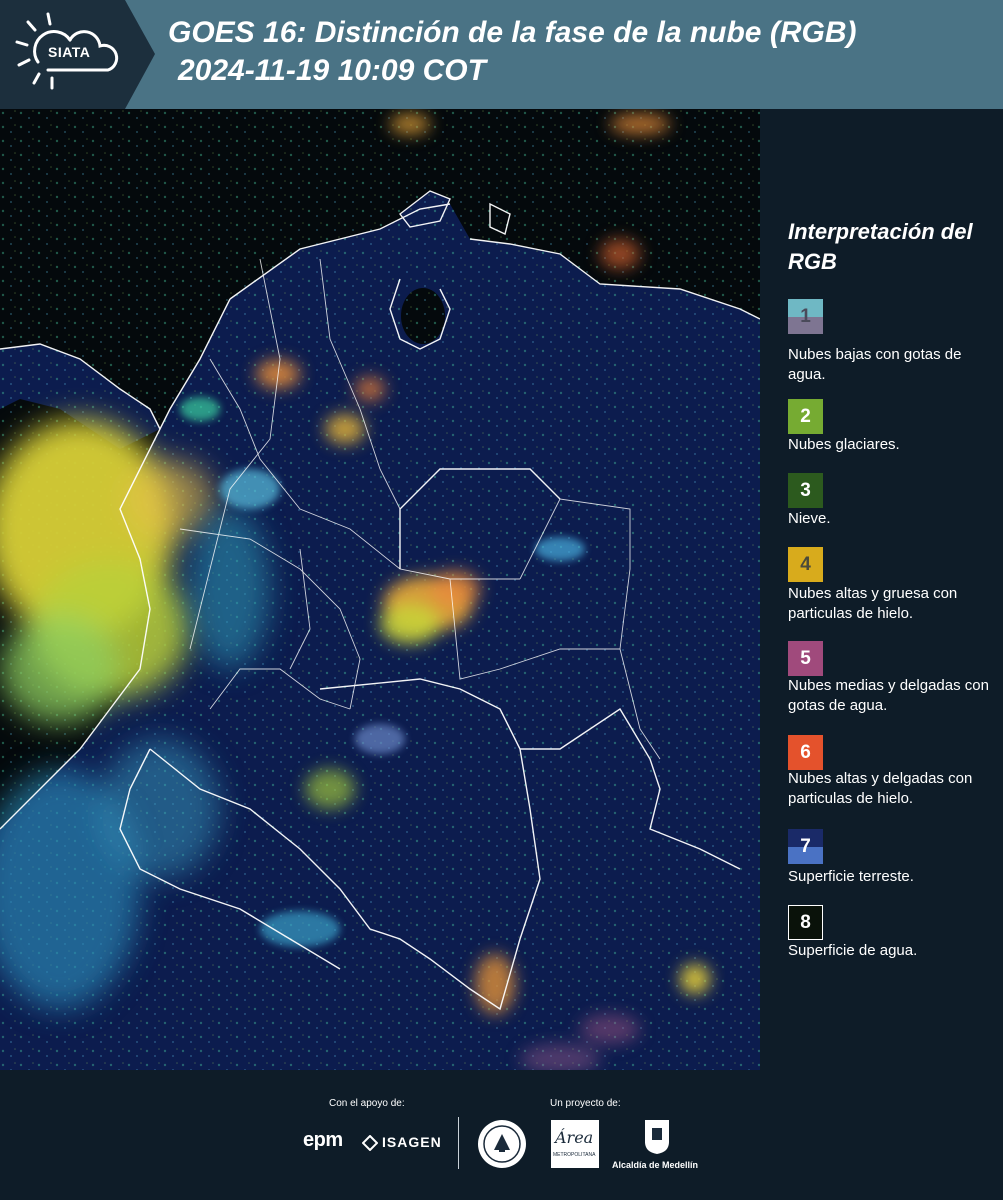  I want to click on project-label: Un proyecto de:, so click(585, 1103).